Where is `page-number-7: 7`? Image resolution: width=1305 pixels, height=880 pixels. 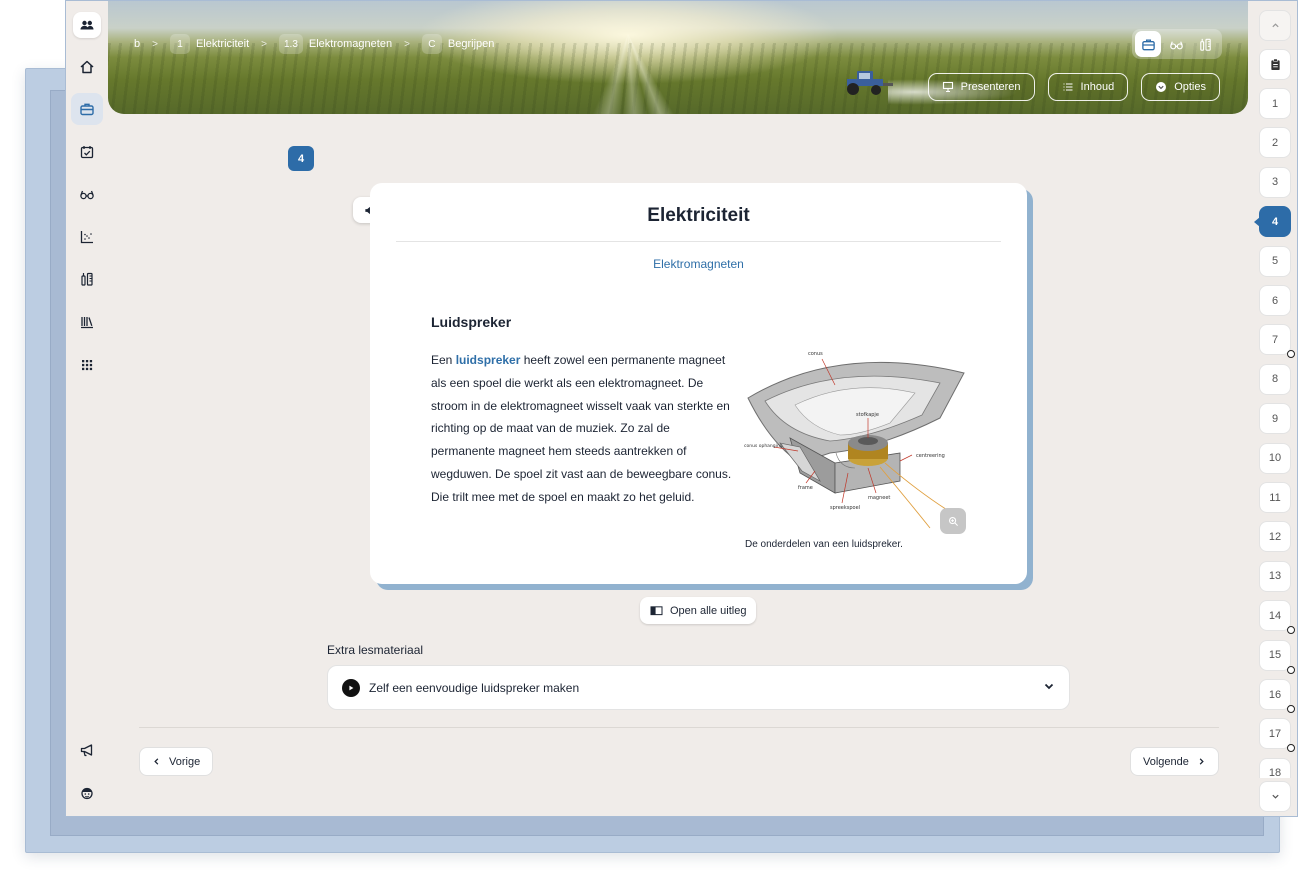
page-number-7: 7 is located at coordinates (1277, 341).